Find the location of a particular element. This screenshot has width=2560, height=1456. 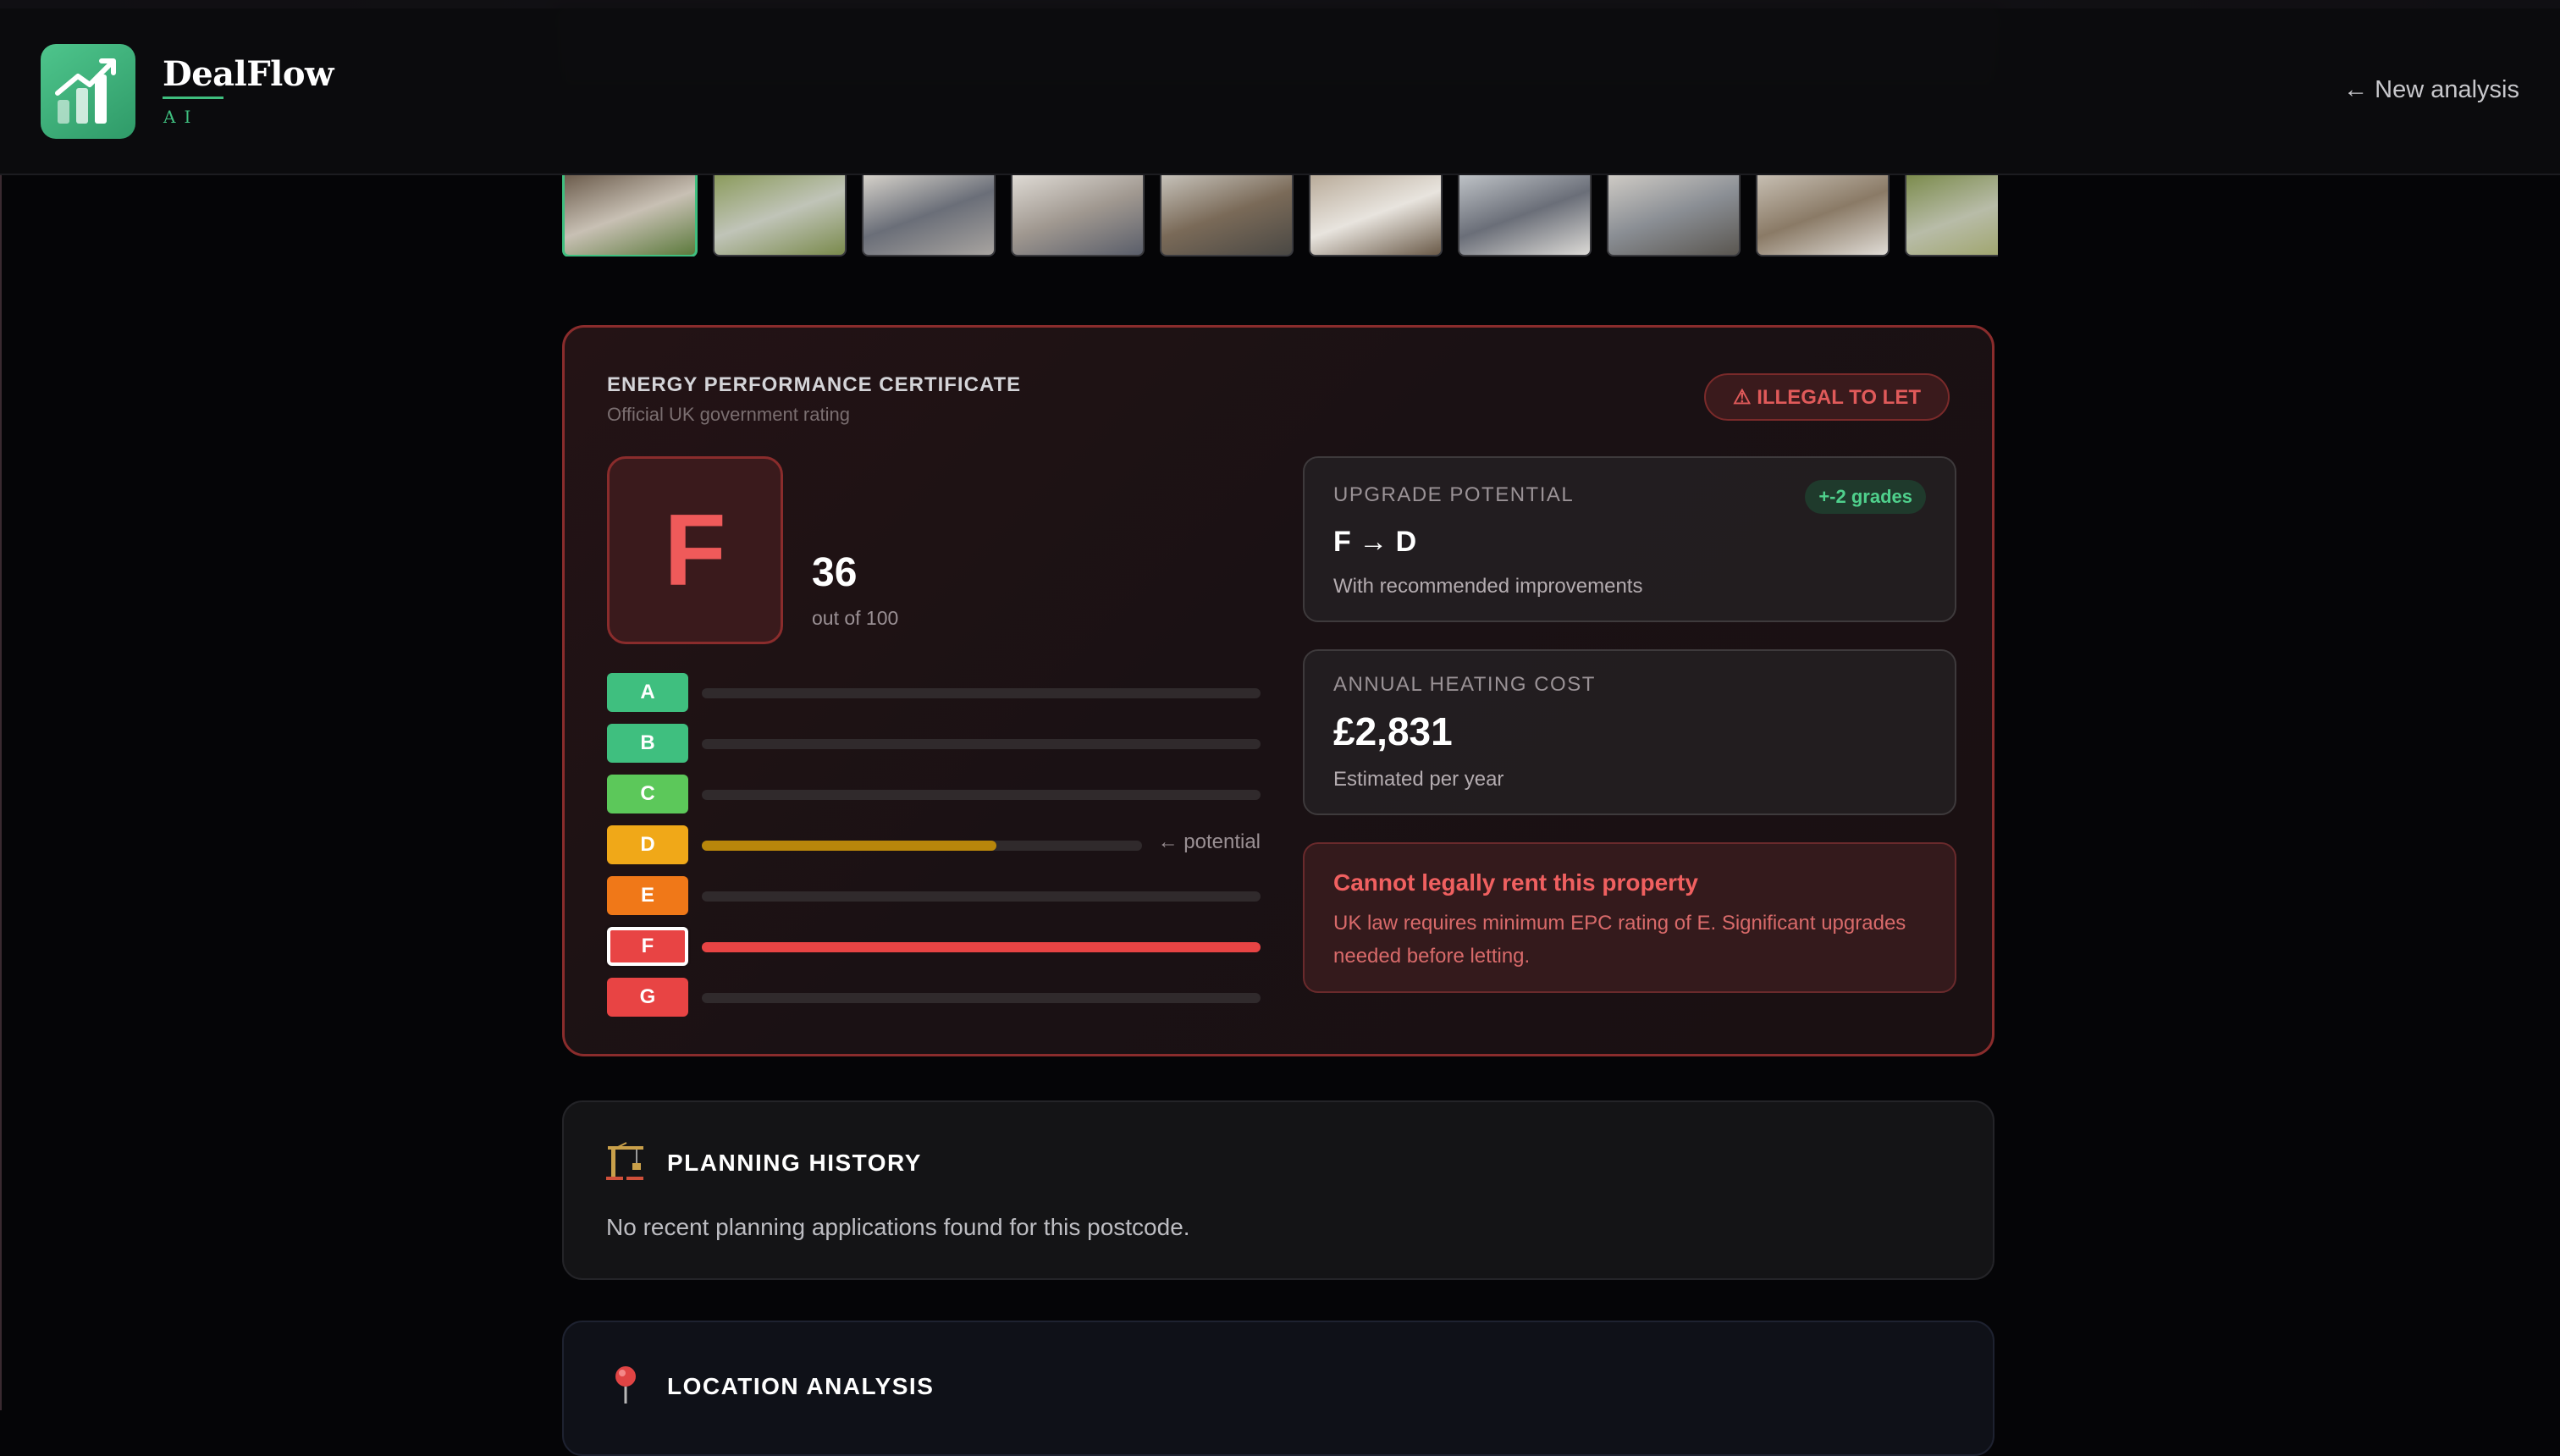

epc-grade-letter: F is located at coordinates (695, 551).